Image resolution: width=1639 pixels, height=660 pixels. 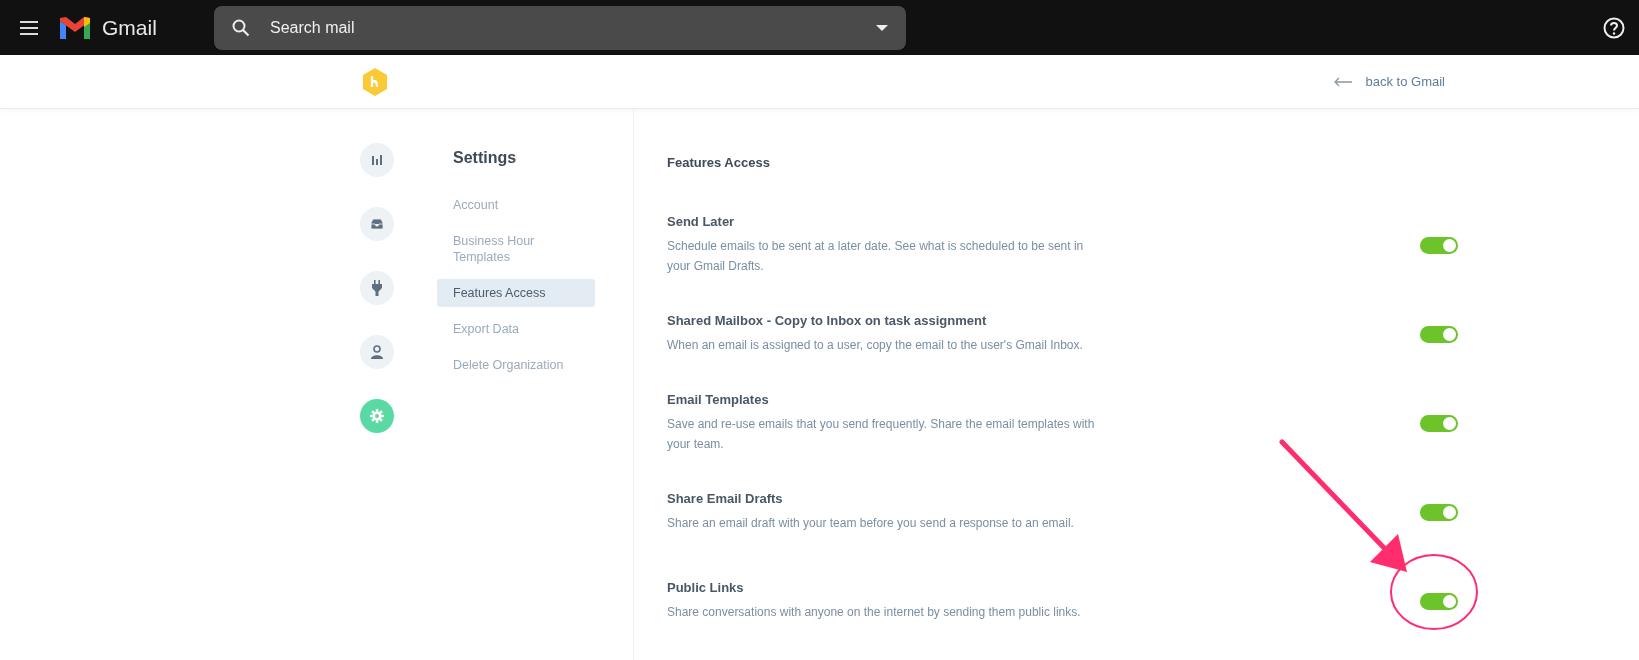 I want to click on feature-title: Send Later, so click(x=701, y=221).